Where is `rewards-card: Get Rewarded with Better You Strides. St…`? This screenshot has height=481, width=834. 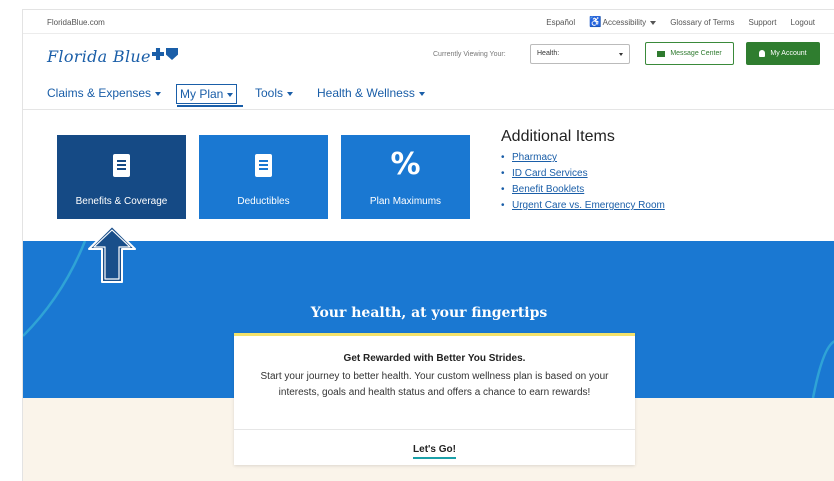 rewards-card: Get Rewarded with Better You Strides. St… is located at coordinates (434, 399).